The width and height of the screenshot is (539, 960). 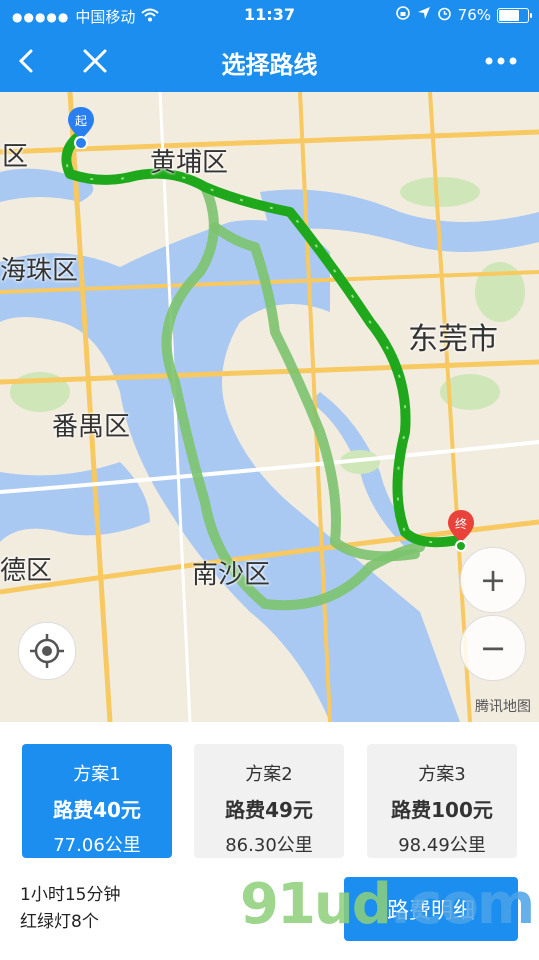 What do you see at coordinates (462, 904) in the screenshot?
I see `watermark-suffix: .com` at bounding box center [462, 904].